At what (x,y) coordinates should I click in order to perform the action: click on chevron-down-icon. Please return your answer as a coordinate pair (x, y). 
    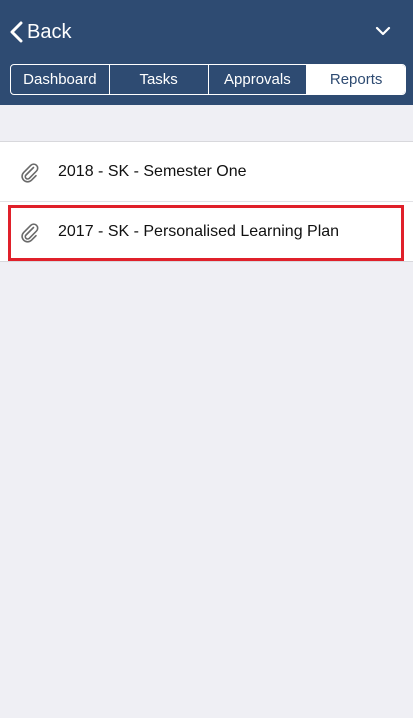
    Looking at the image, I should click on (383, 31).